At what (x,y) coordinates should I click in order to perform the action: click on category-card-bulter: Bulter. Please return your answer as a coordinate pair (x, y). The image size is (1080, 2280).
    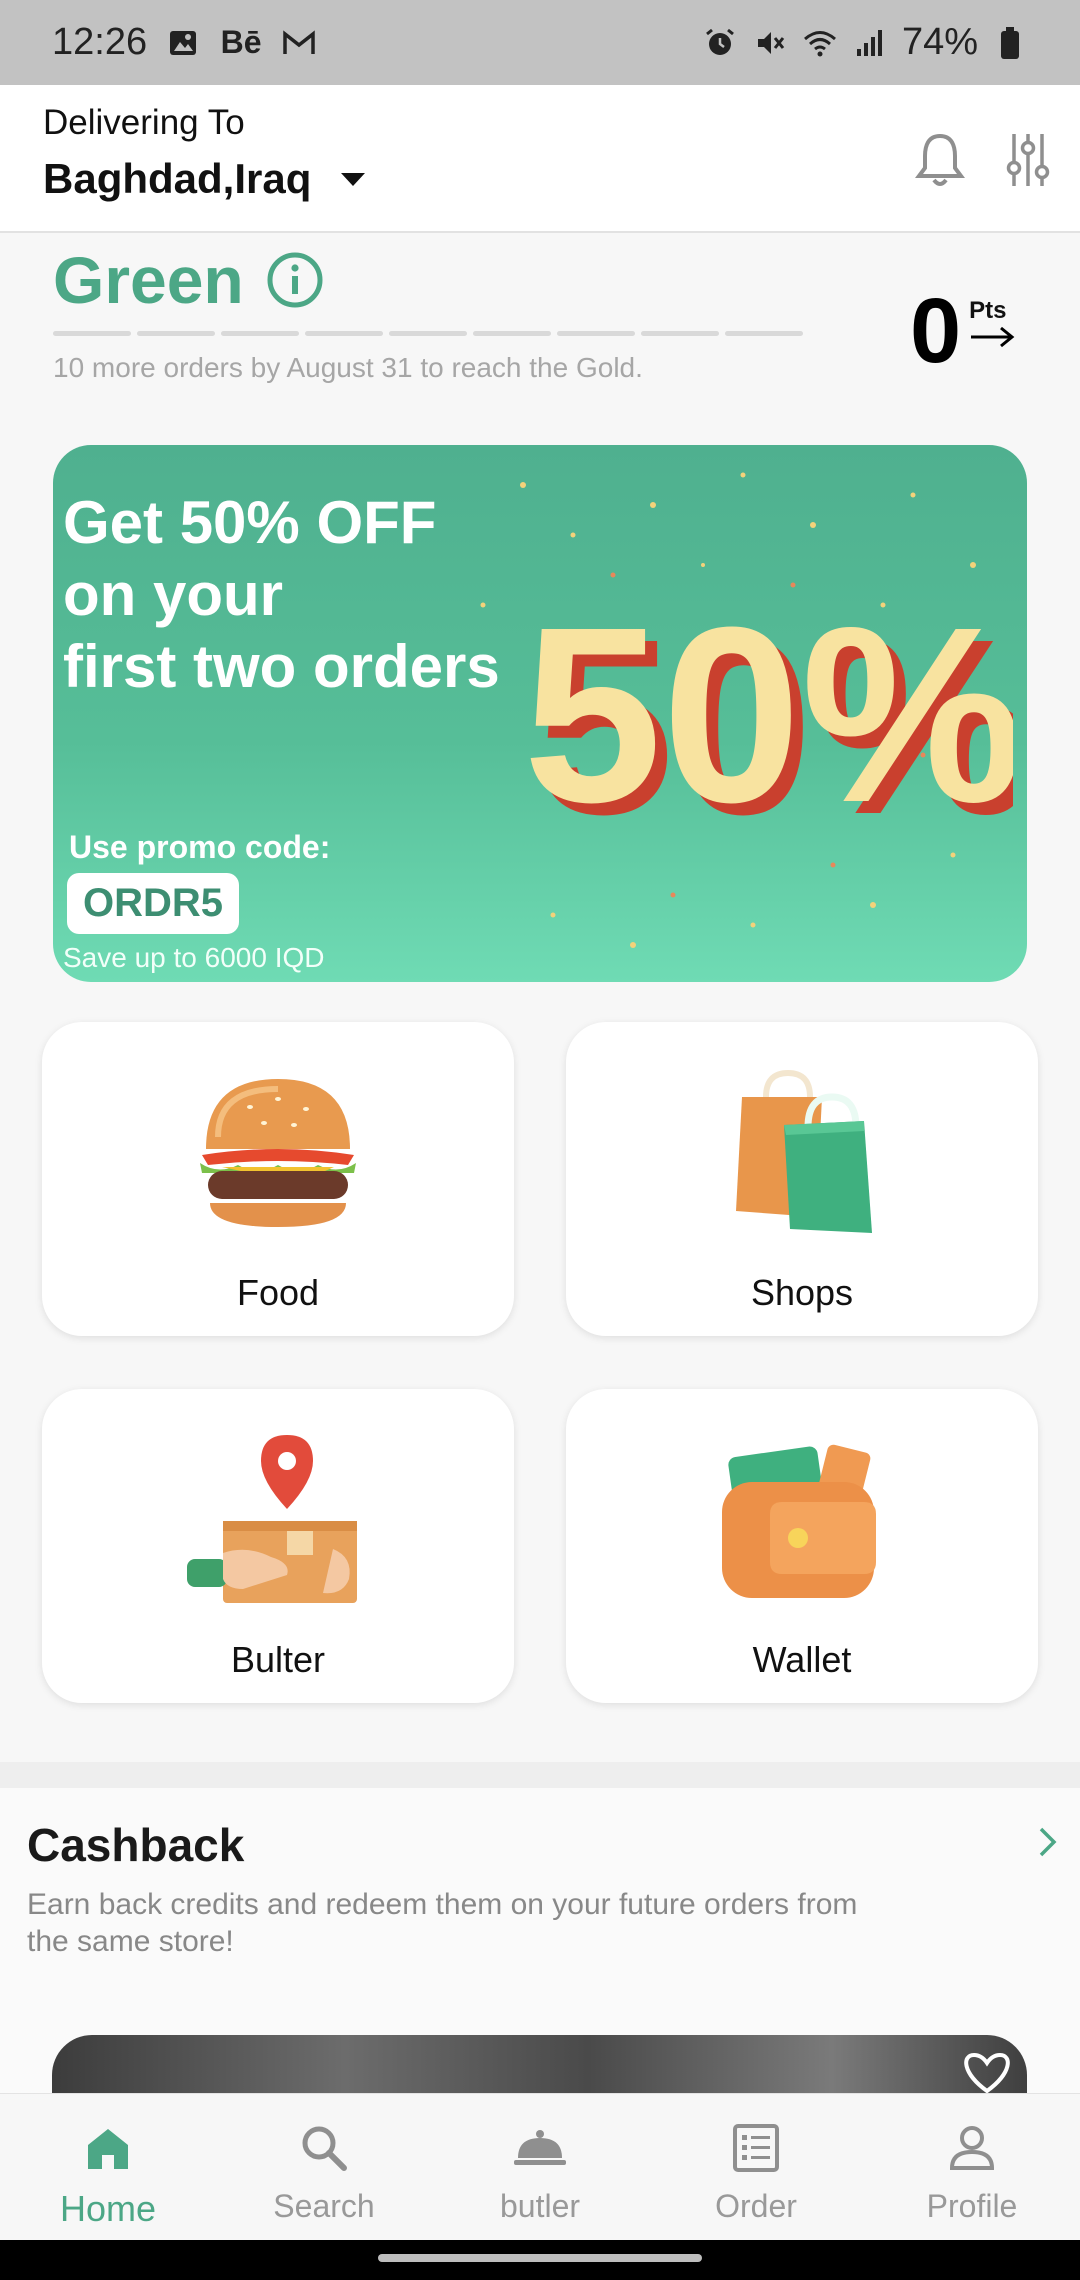
    Looking at the image, I should click on (278, 1546).